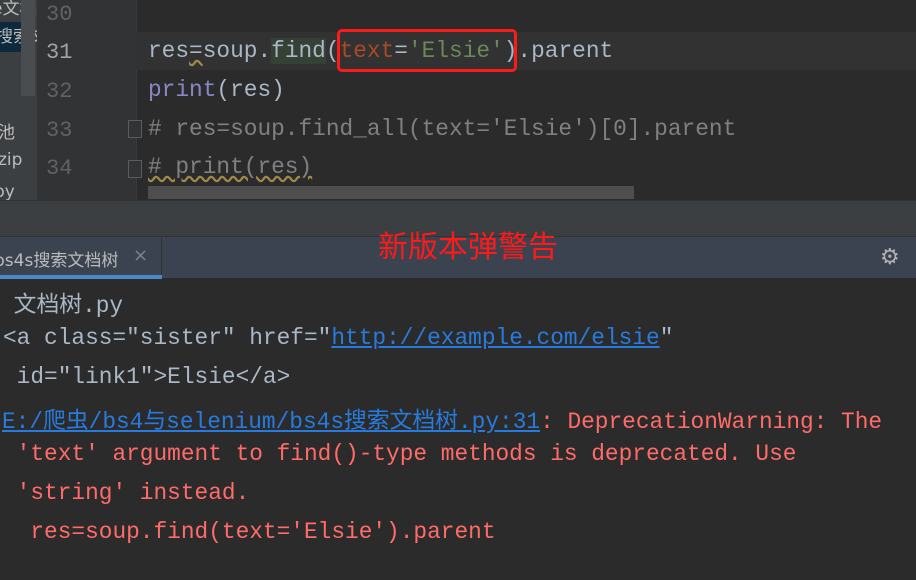 The height and width of the screenshot is (580, 916). Describe the element at coordinates (271, 422) in the screenshot. I see `console-file-link: E:/爬虫/bs4与selenium/bs4s搜索文档树.py:31` at that location.